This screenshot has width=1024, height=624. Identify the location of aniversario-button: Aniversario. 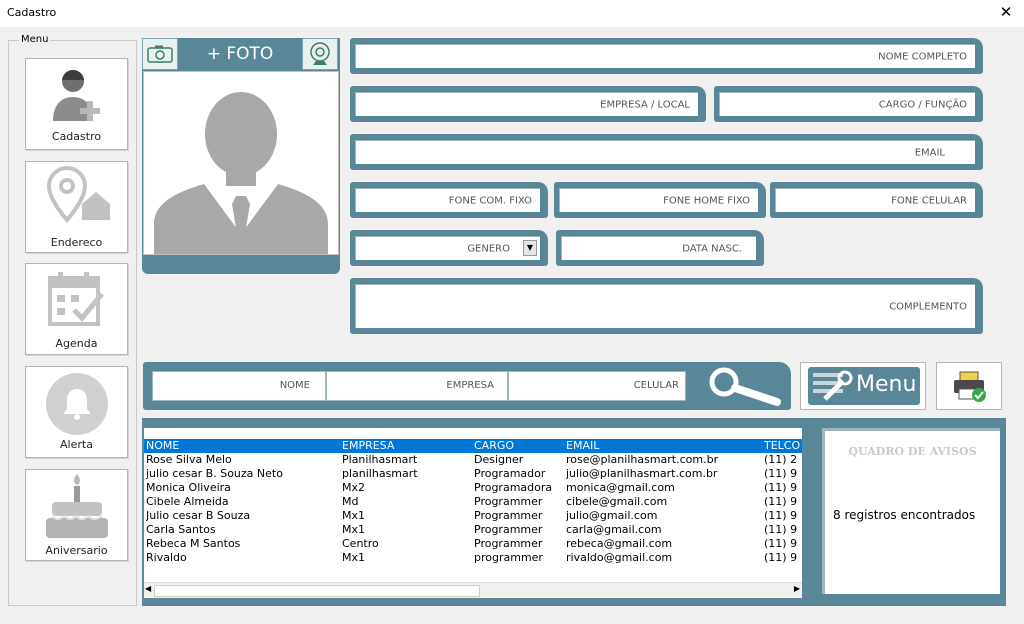
(76, 515).